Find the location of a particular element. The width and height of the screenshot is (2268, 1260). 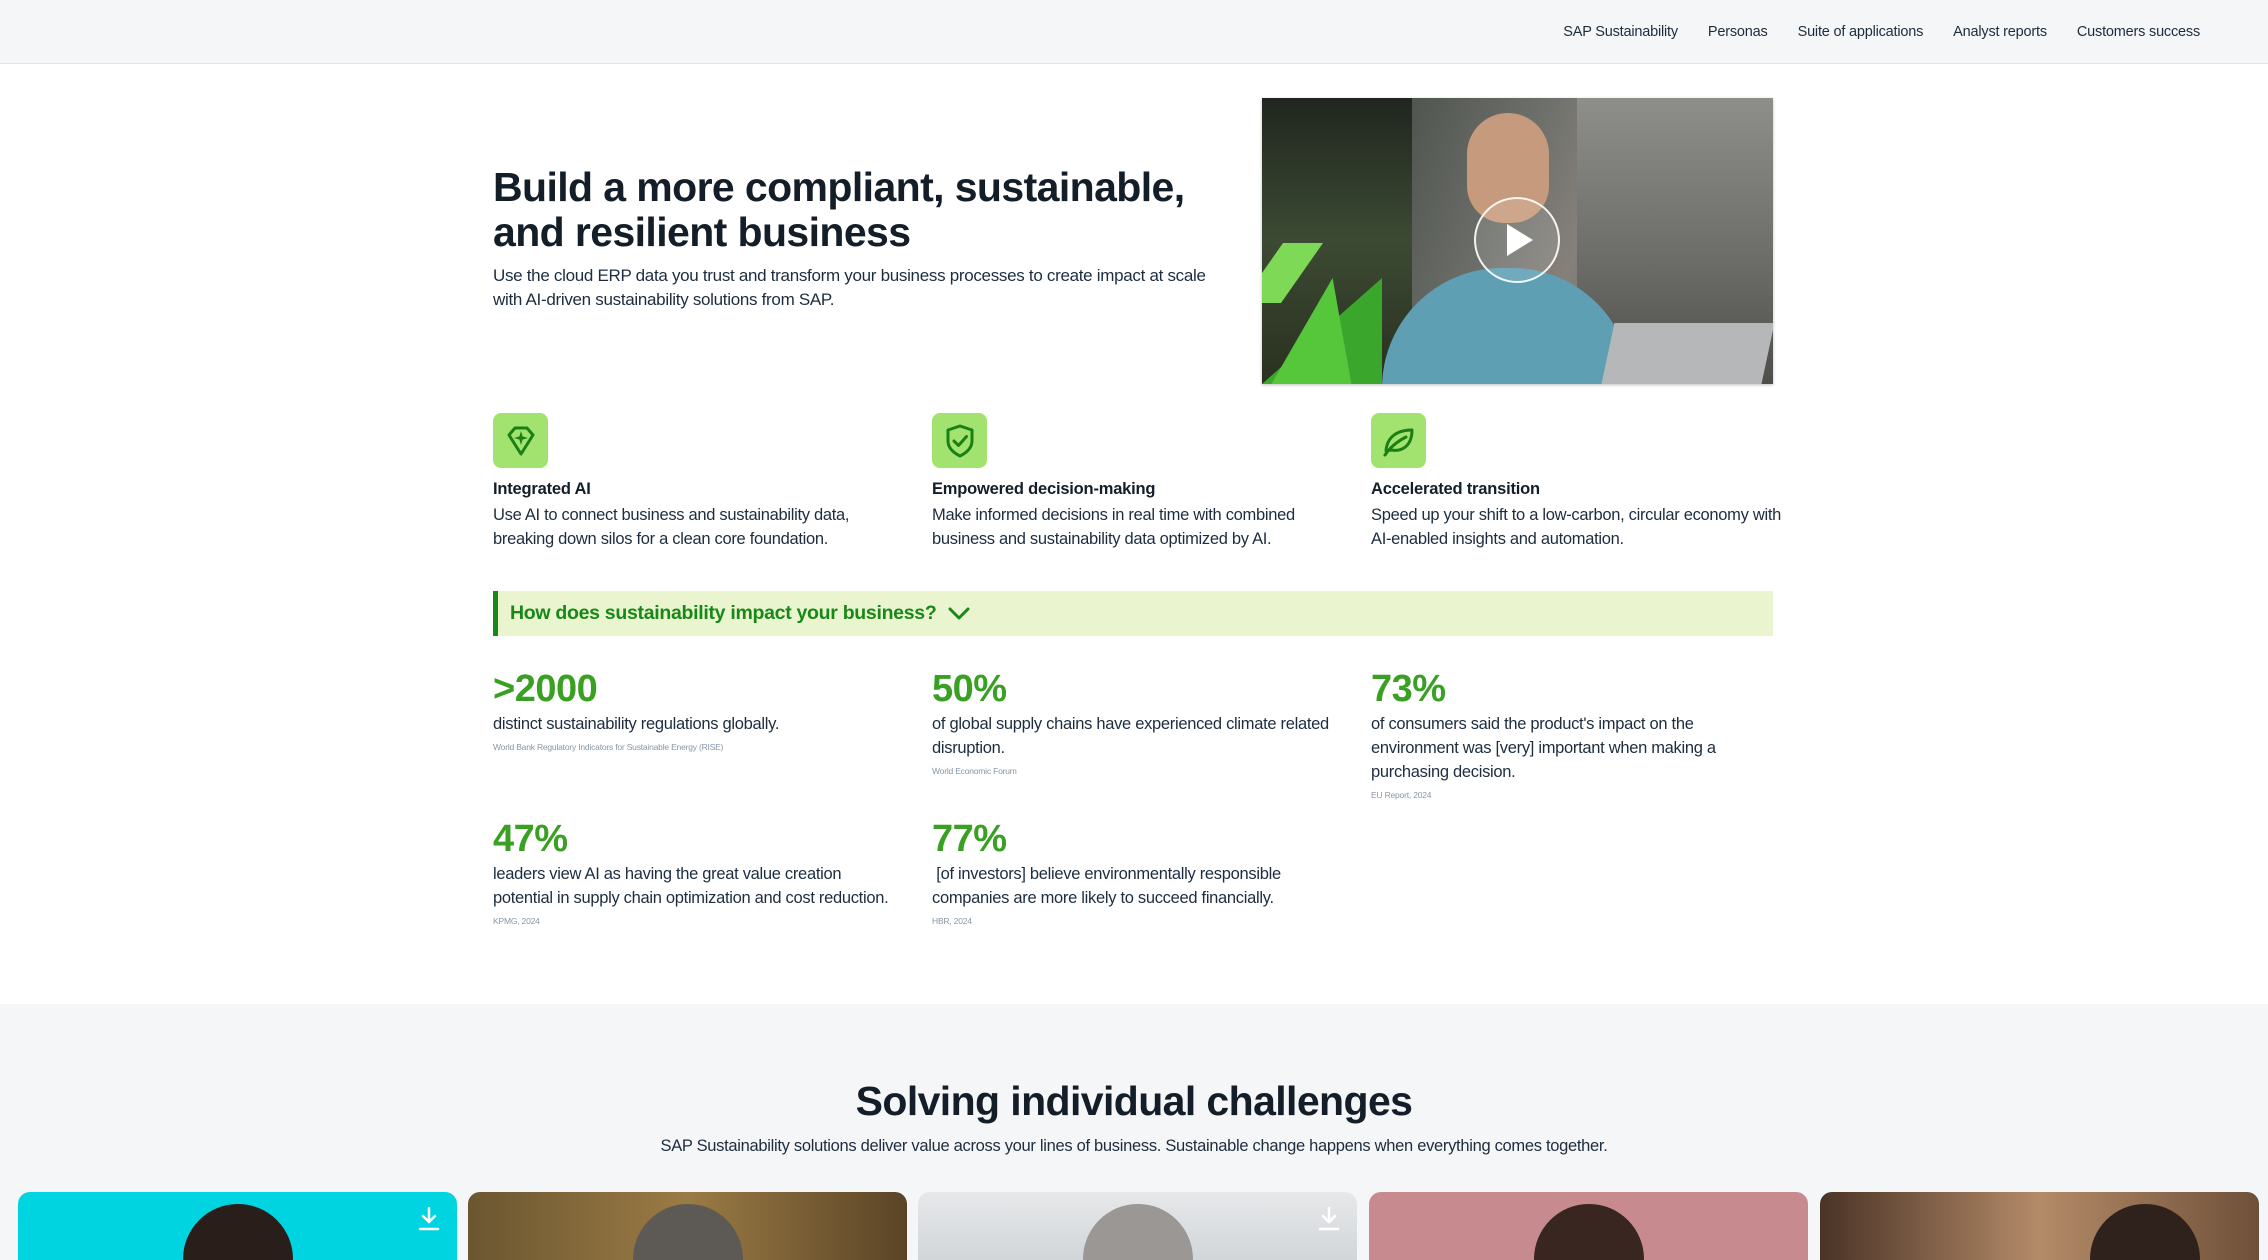

feature-title: Empowered decision-making is located at coordinates (1044, 489).